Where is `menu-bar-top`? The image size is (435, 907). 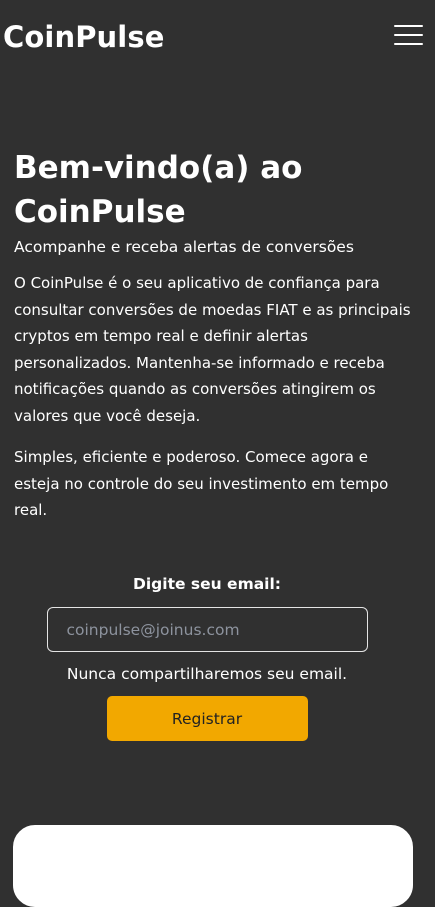 menu-bar-top is located at coordinates (408, 26).